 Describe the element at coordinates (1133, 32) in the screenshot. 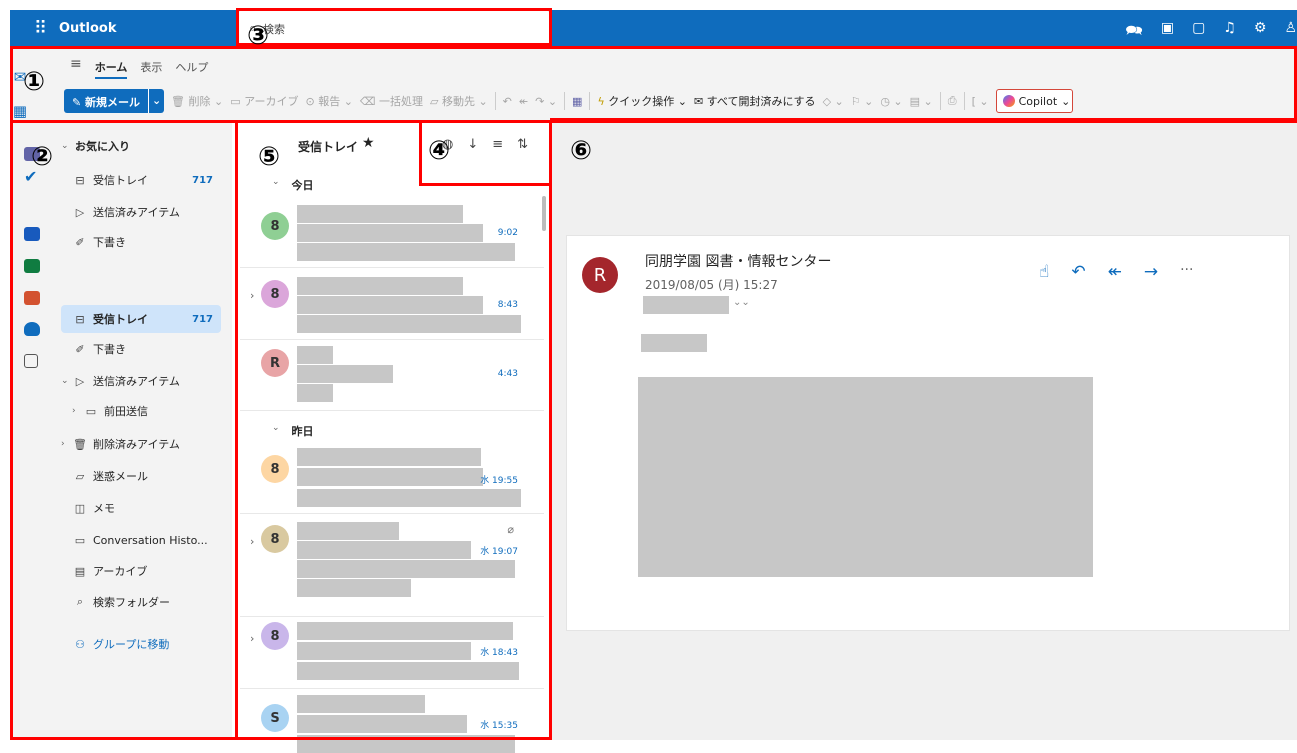

I see `meet-now-icon: 🗪` at that location.